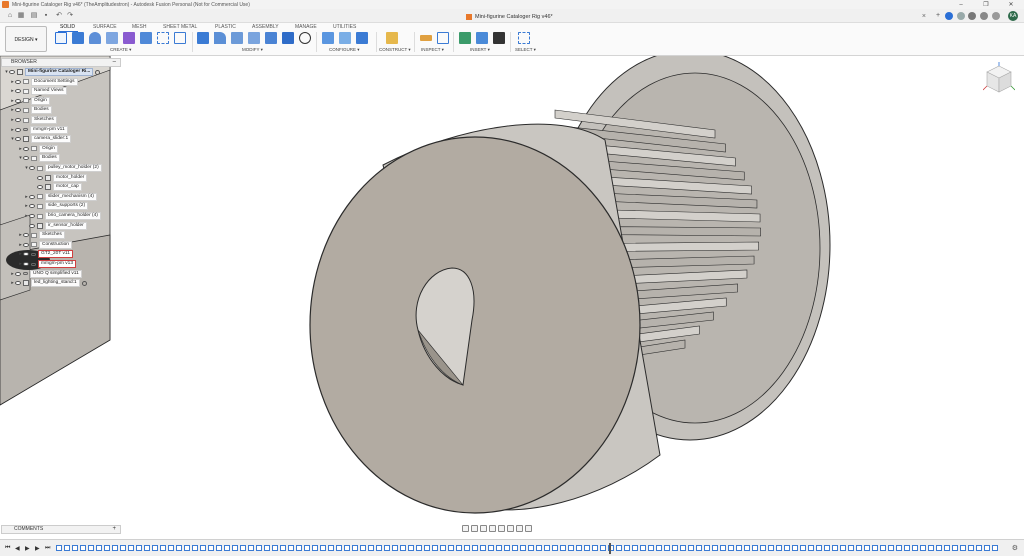 The width and height of the screenshot is (1024, 556). I want to click on create-sketch-icon, so click(61, 38).